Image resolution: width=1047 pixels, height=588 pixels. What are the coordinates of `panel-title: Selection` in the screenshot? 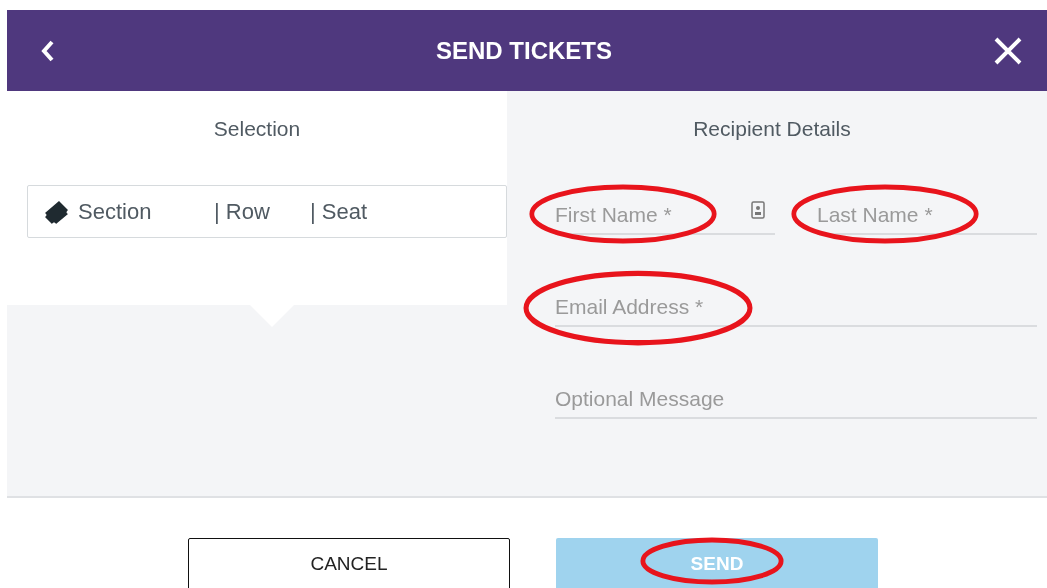 It's located at (257, 129).